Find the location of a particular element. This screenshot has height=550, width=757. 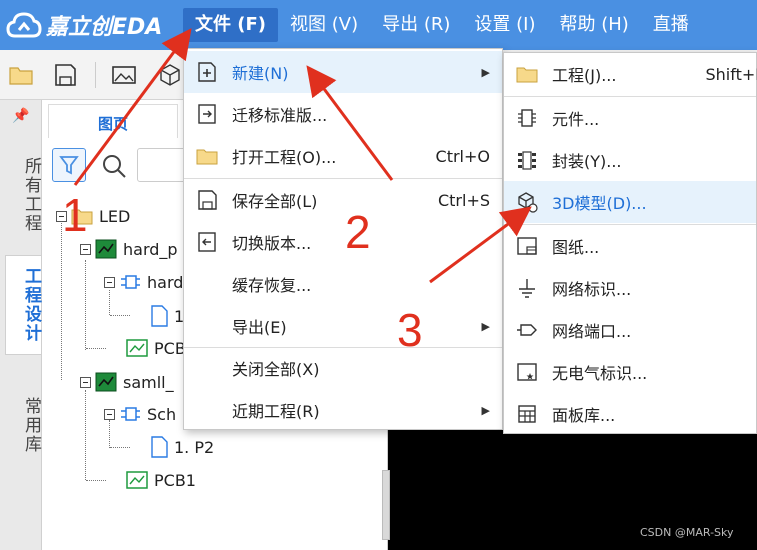

tree-item-schematic: Sch is located at coordinates (140, 414).